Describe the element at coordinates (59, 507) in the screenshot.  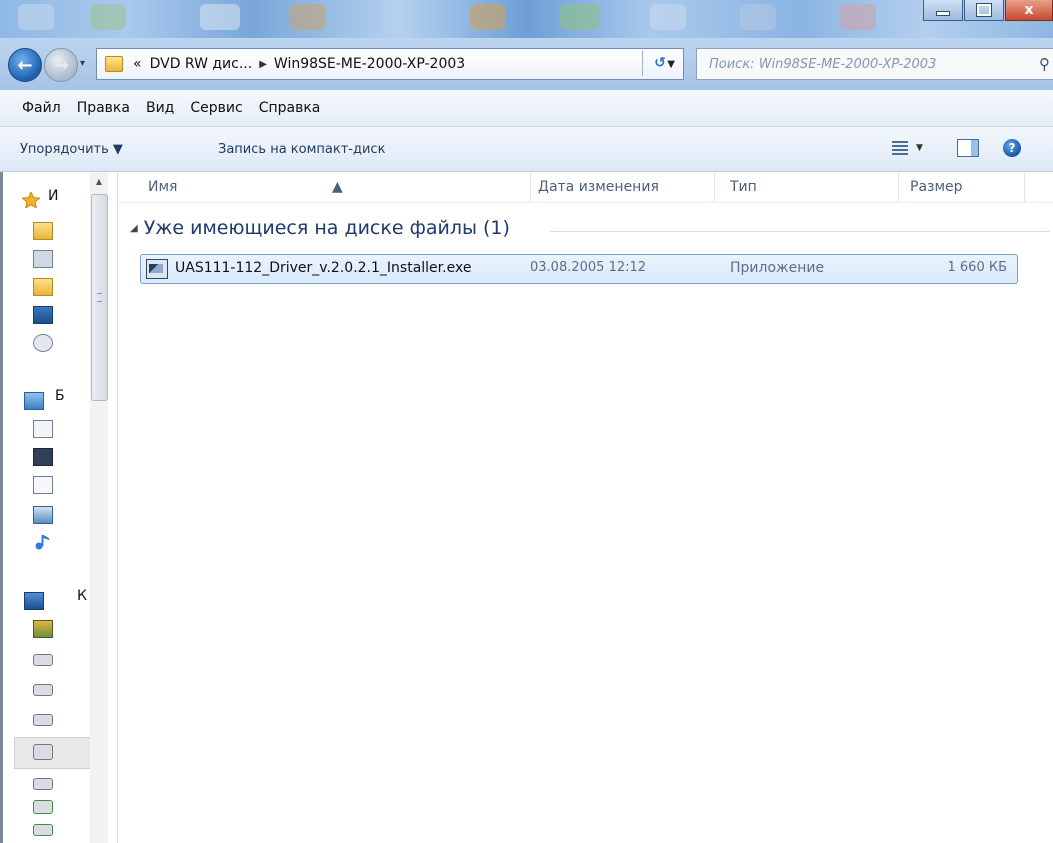
I see `navigation-pane: И Б К ▲` at that location.